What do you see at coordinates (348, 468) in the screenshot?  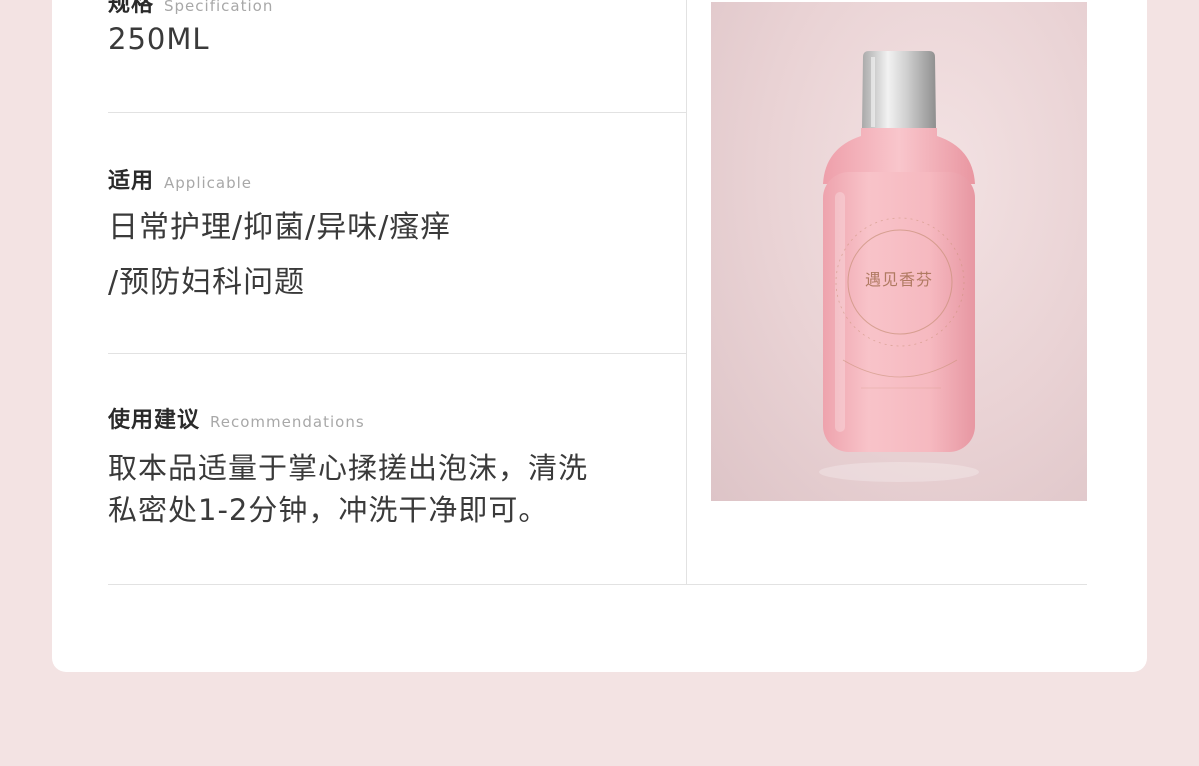 I see `usage-value-line1: 取本品适量于掌心揉搓出泡沫，清洗` at bounding box center [348, 468].